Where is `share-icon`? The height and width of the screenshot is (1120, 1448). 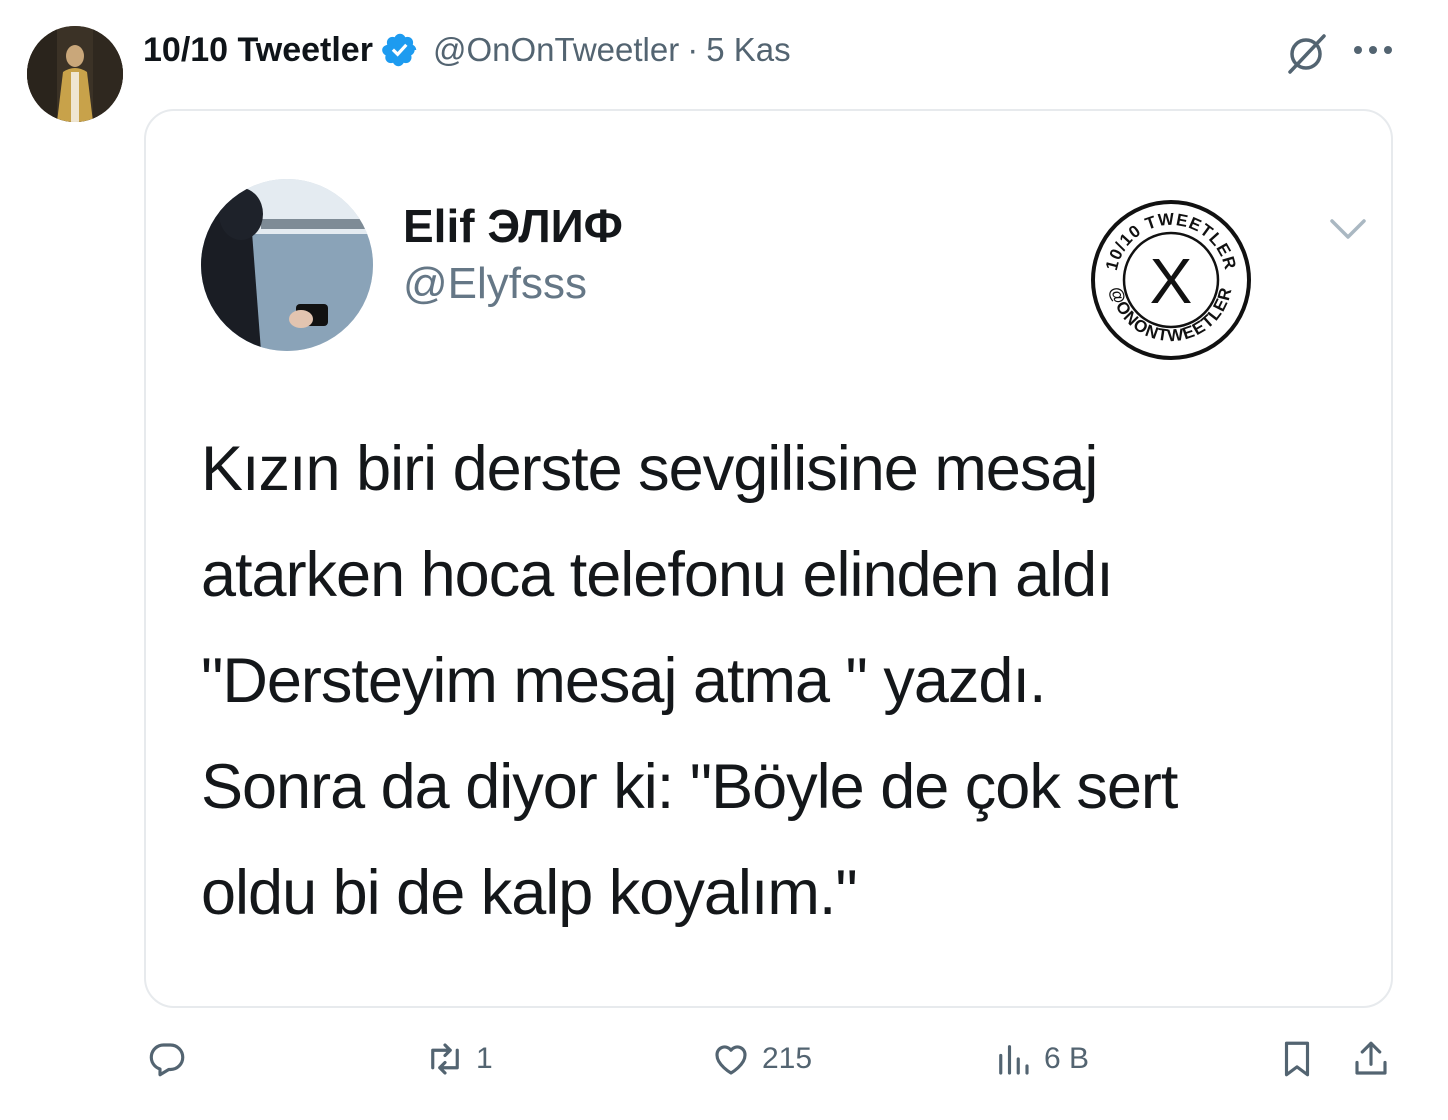
share-icon is located at coordinates (1371, 1058).